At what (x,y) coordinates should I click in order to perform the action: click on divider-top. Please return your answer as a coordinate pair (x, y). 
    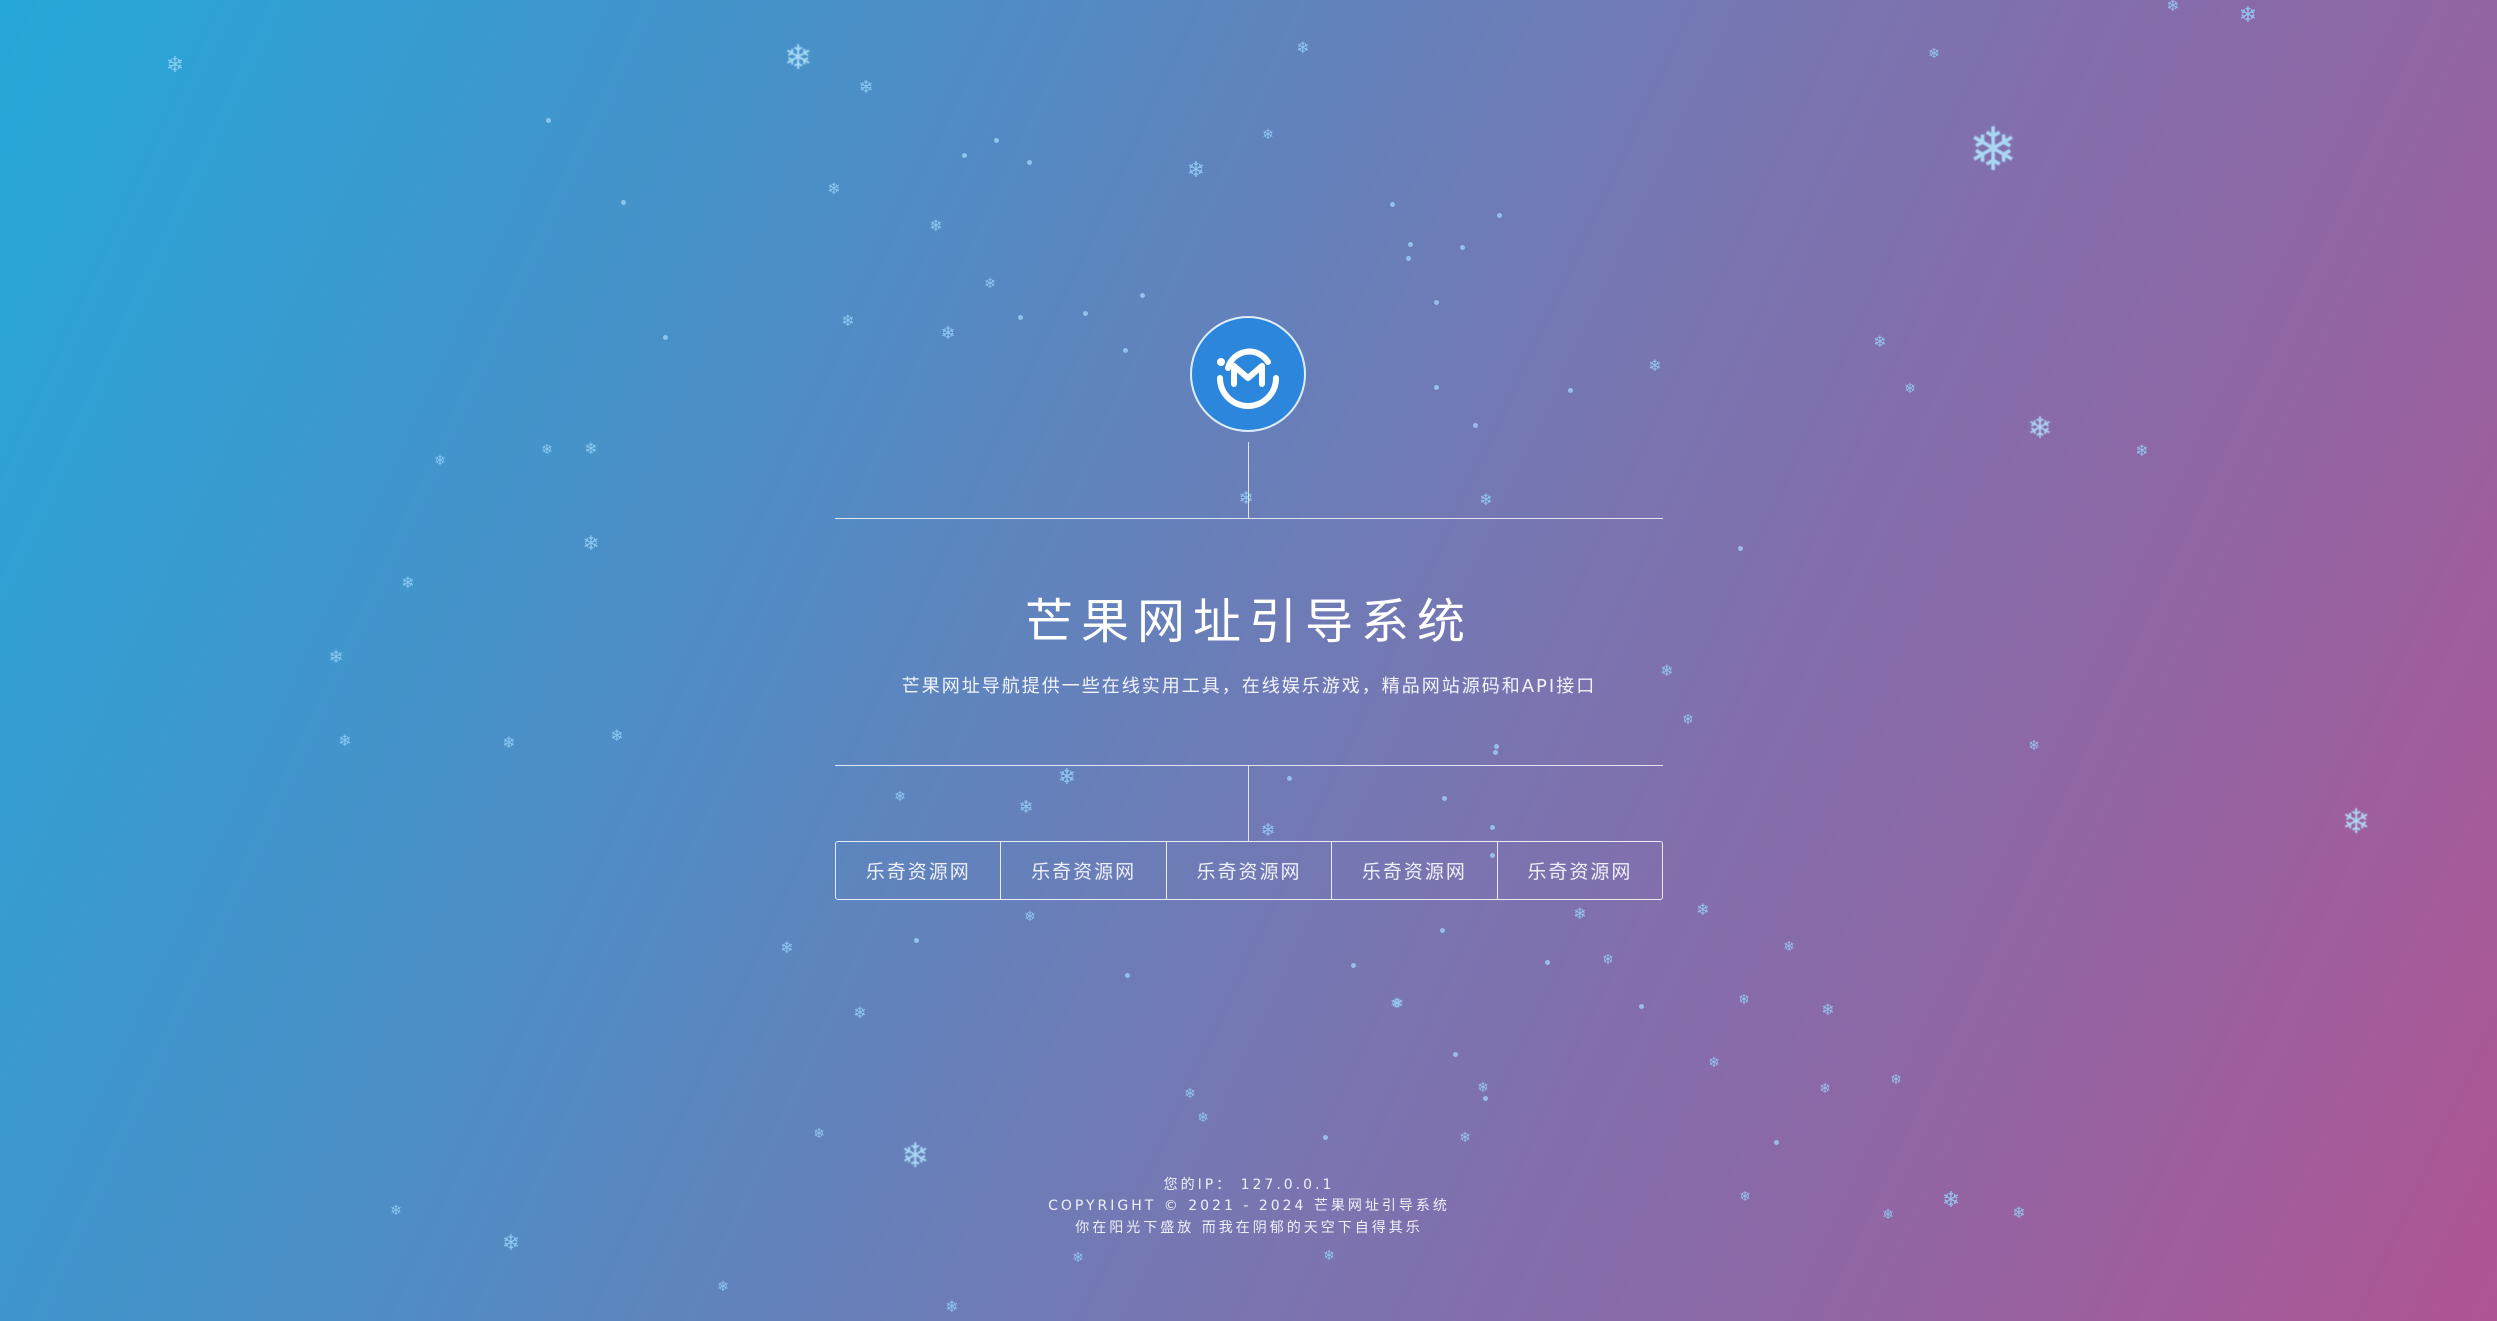
    Looking at the image, I should click on (1249, 518).